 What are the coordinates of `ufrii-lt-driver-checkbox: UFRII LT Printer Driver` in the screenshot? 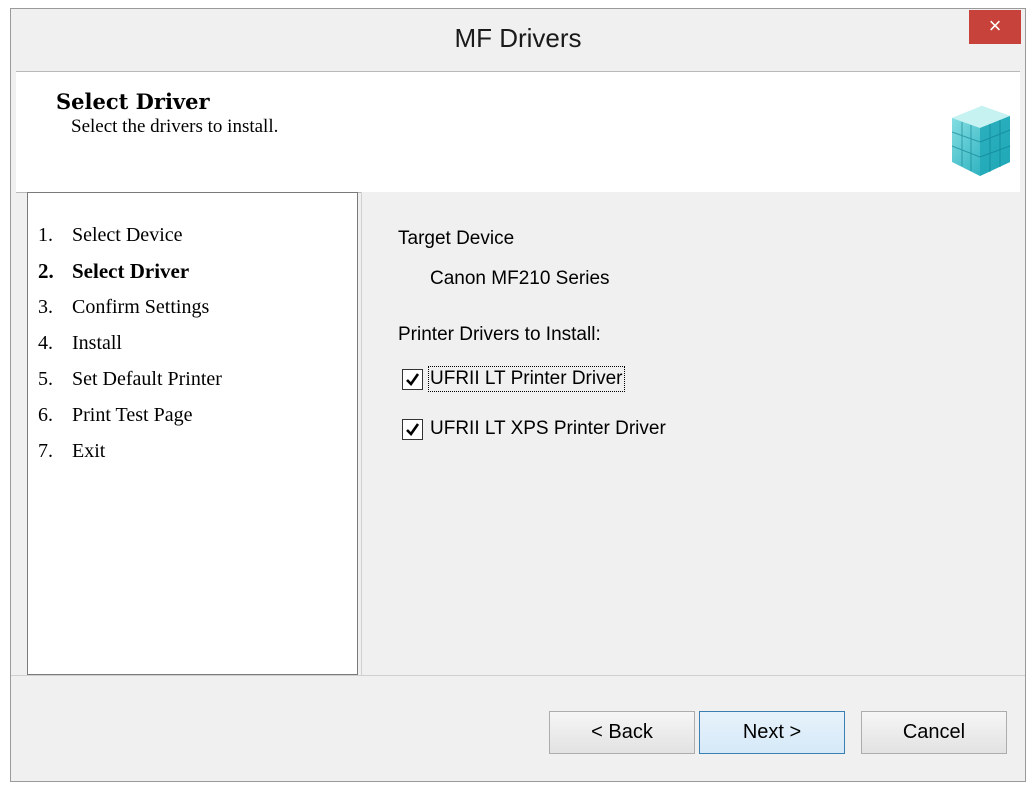 It's located at (513, 379).